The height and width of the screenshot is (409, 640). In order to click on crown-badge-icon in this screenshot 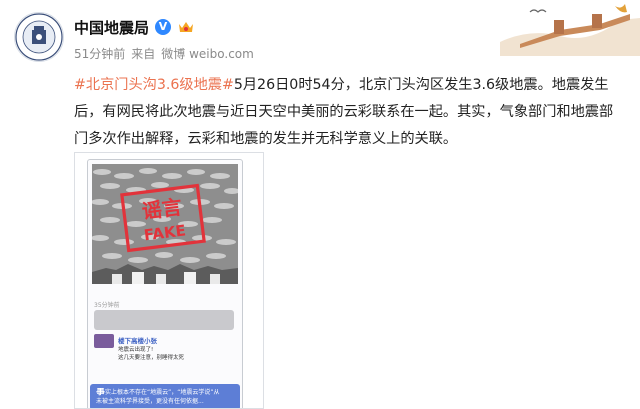, I will do `click(186, 27)`.